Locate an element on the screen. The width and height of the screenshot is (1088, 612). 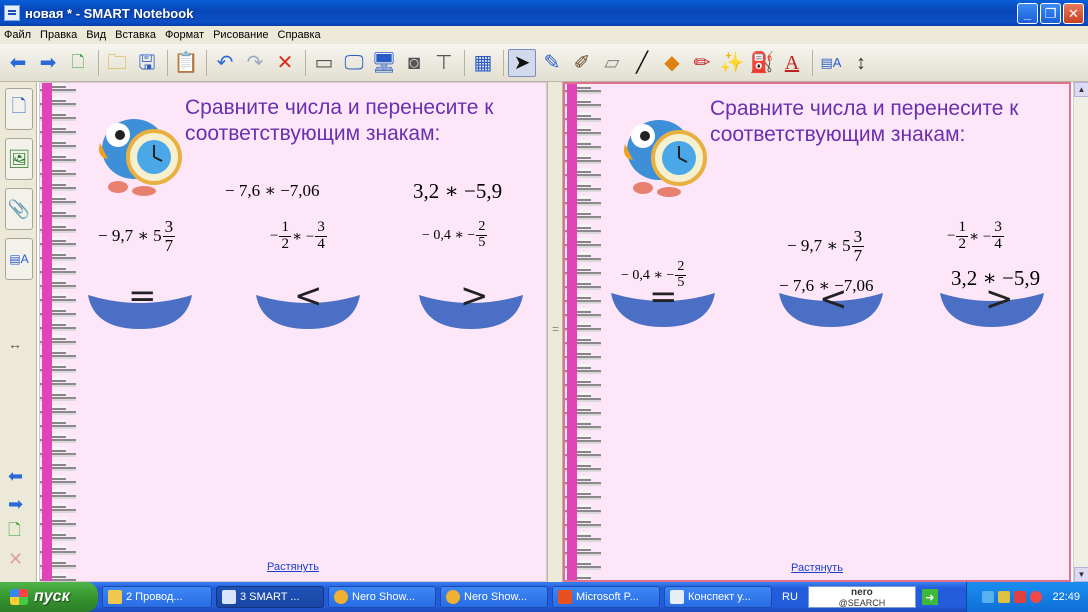
scroll-down-icon: ▼ is located at coordinates (1081, 574).